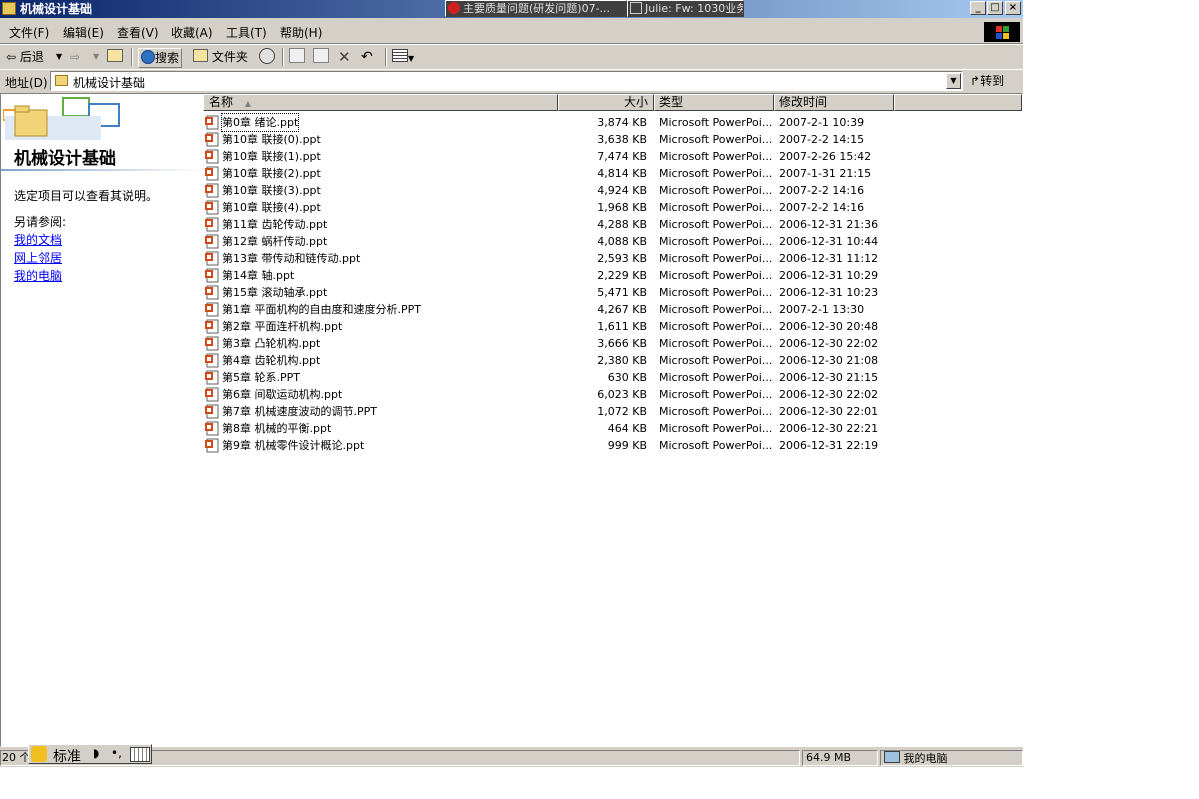 The image size is (1199, 799). Describe the element at coordinates (86, 196) in the screenshot. I see `hint-text: 选定项目可以查看其说明。` at that location.